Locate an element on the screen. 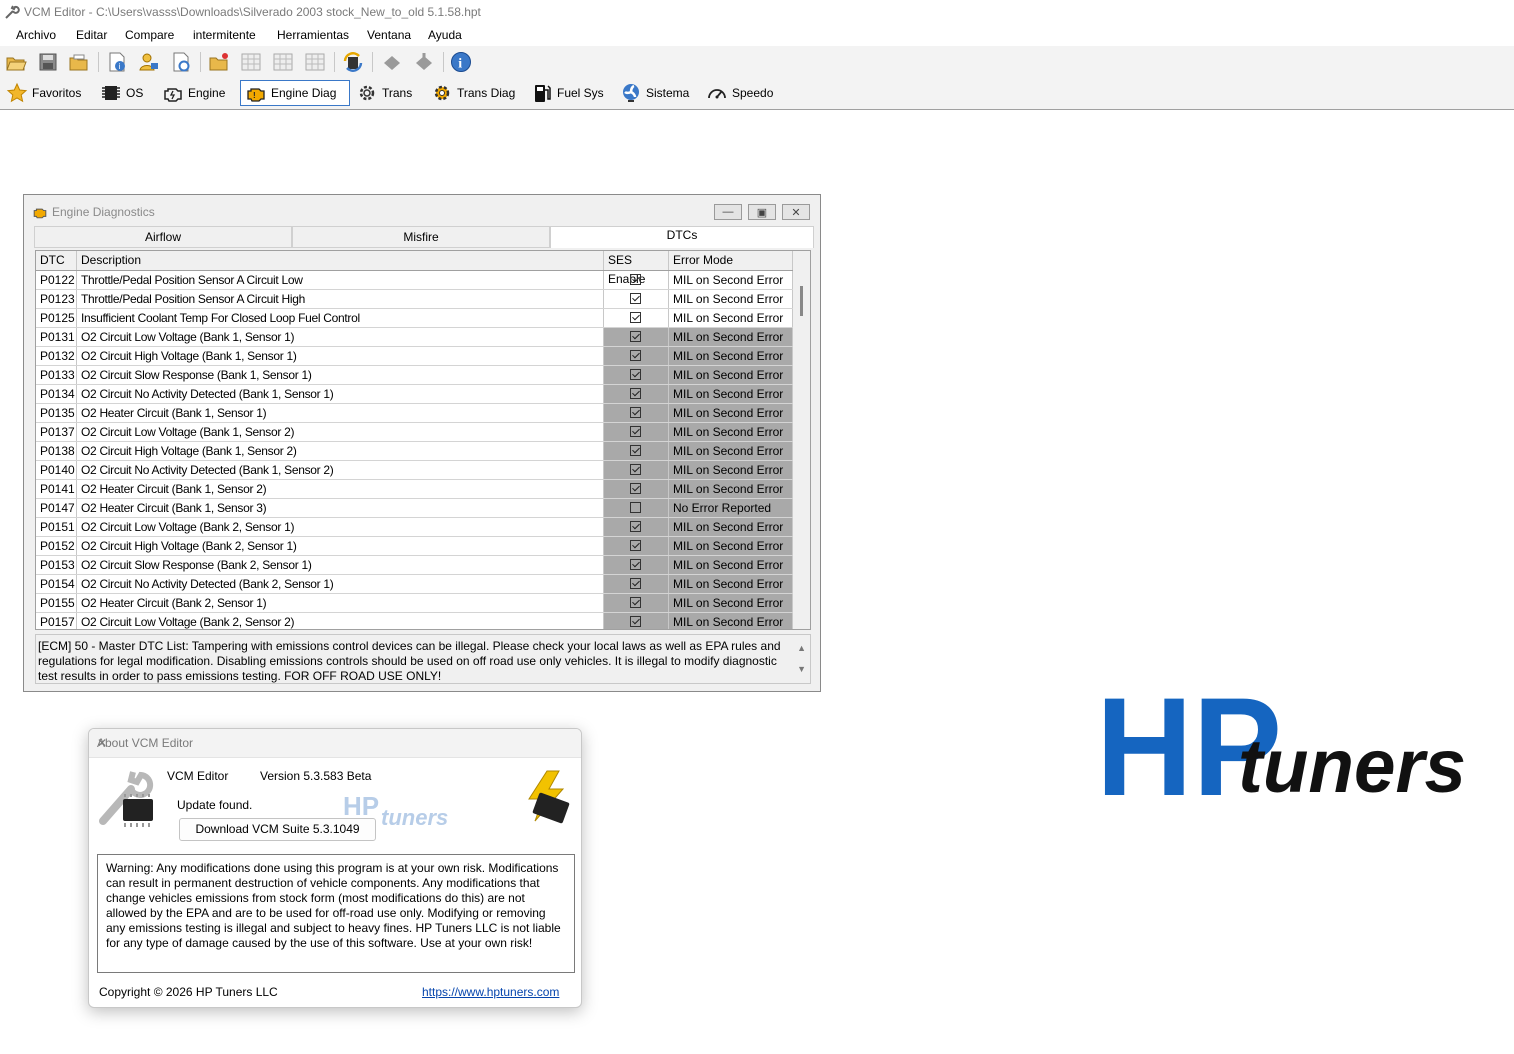 The height and width of the screenshot is (1054, 1514). read-icon is located at coordinates (424, 62).